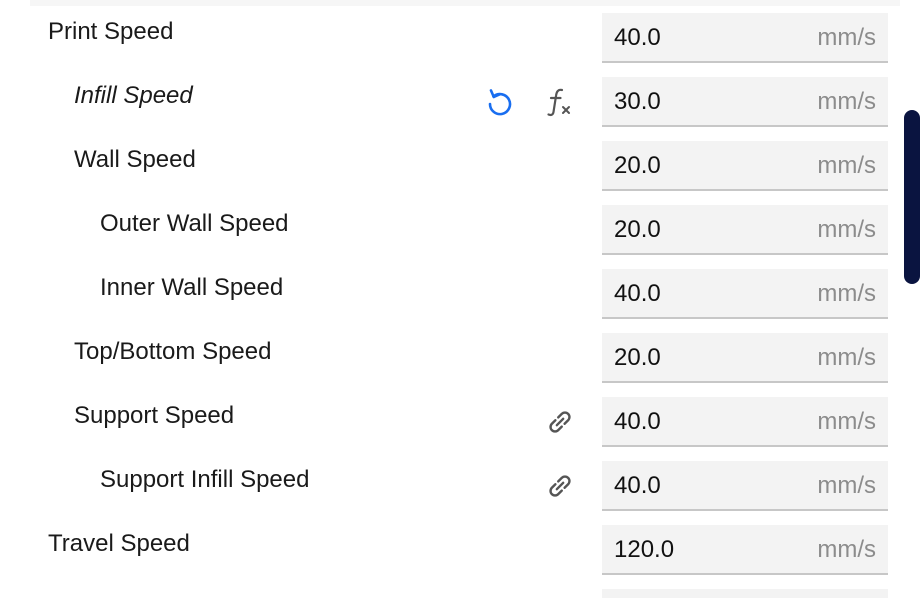 The width and height of the screenshot is (920, 598). Describe the element at coordinates (450, 352) in the screenshot. I see `setting-row-top-bottom-speed: Top/Bottom Speed 20.0 mm/s` at that location.